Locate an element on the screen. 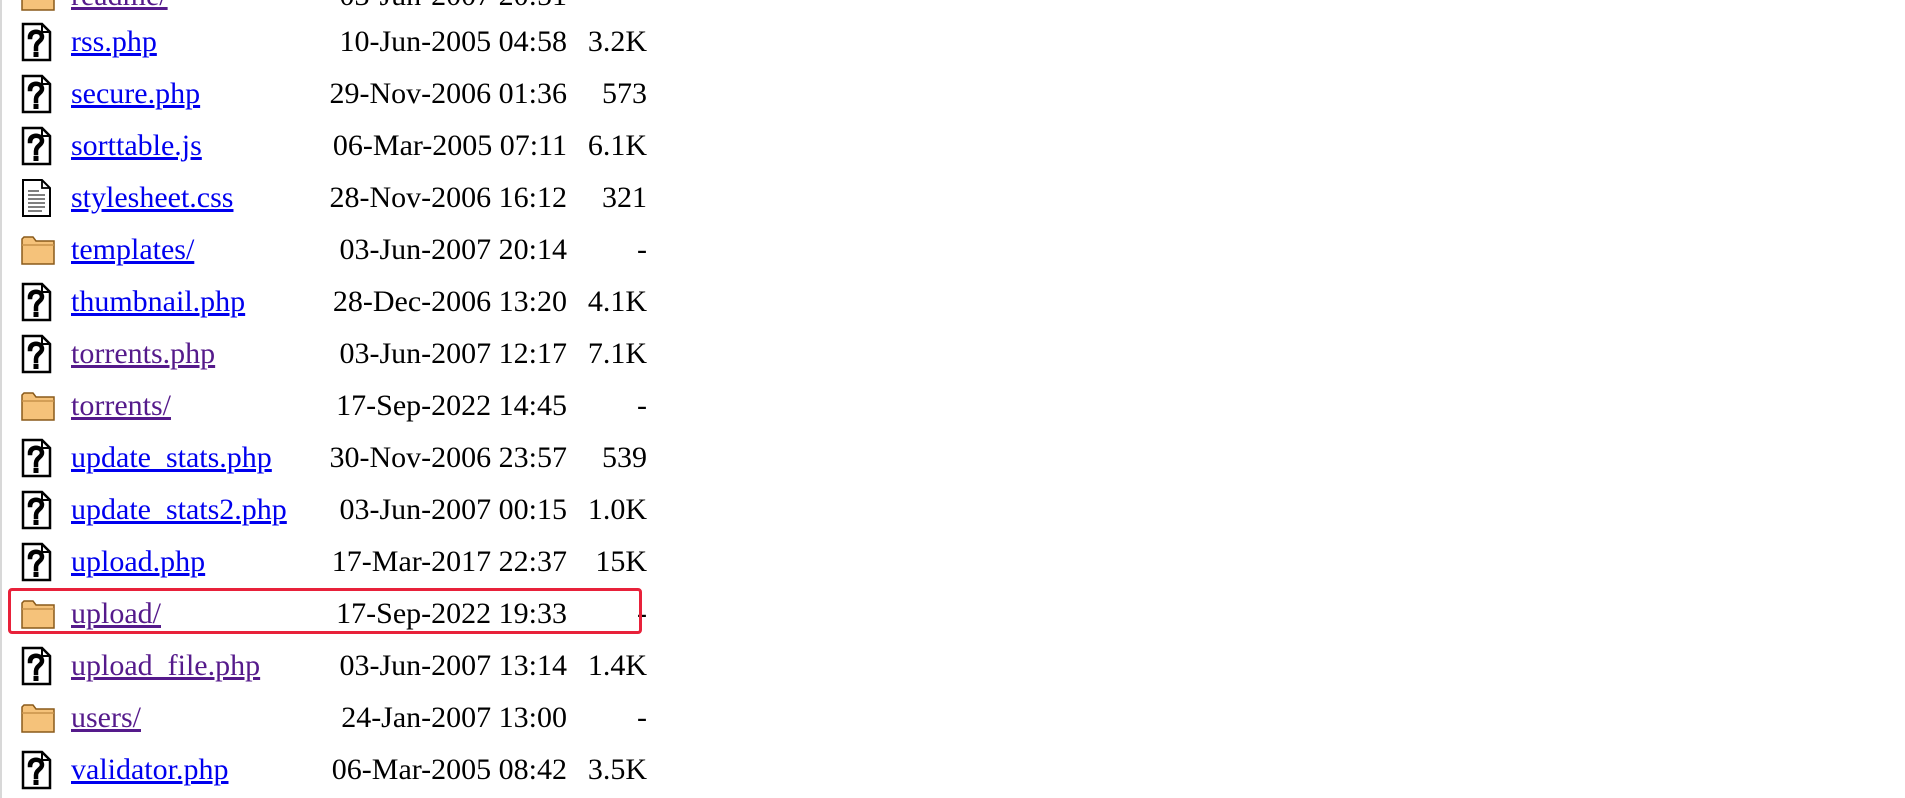 The width and height of the screenshot is (1905, 798). file-size: 1.0K is located at coordinates (617, 509).